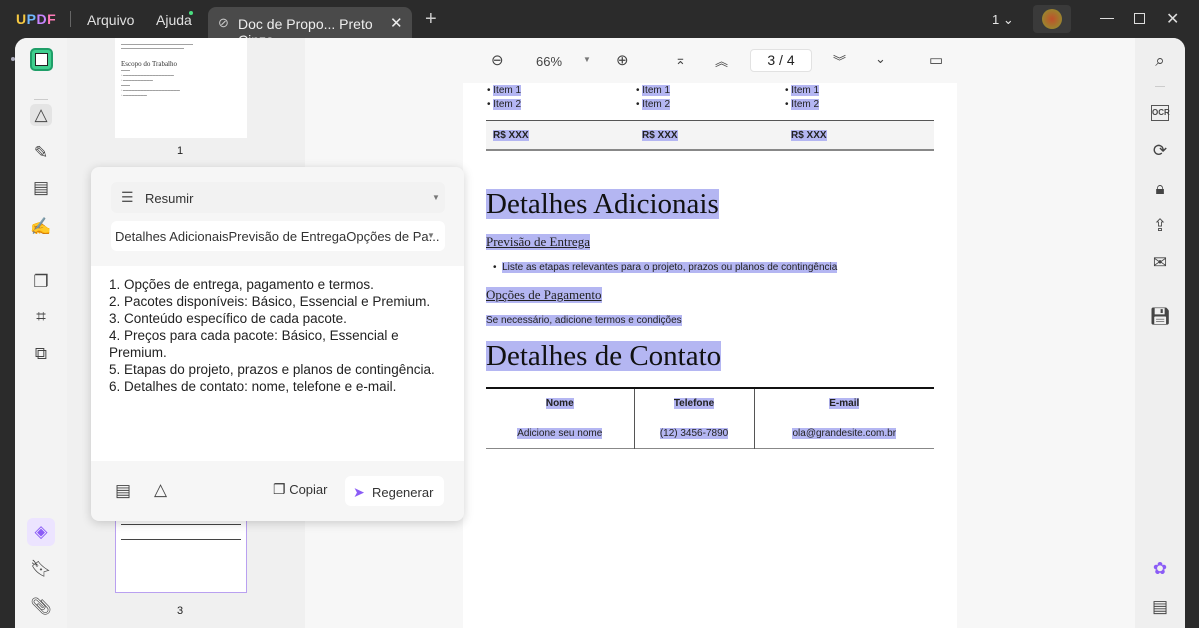  I want to click on mode-value: Resumir, so click(169, 198).